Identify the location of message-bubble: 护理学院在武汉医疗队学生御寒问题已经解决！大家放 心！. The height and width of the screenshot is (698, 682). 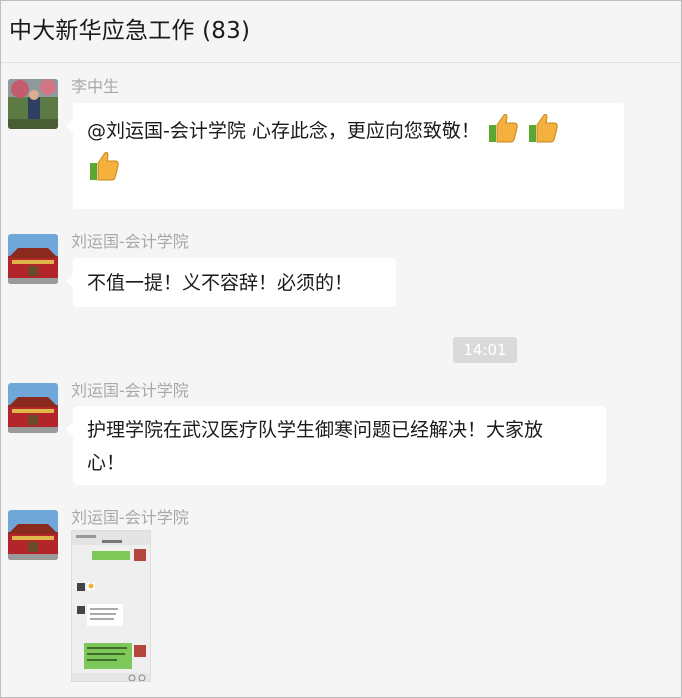
(336, 445).